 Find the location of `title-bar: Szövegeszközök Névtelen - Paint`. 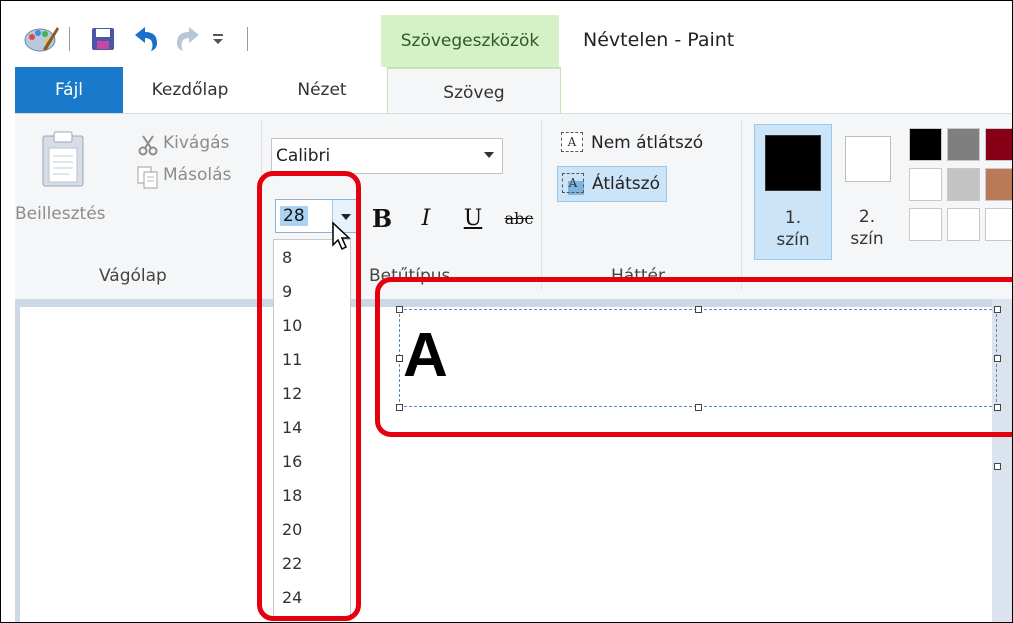

title-bar: Szövegeszközök Névtelen - Paint is located at coordinates (506, 34).